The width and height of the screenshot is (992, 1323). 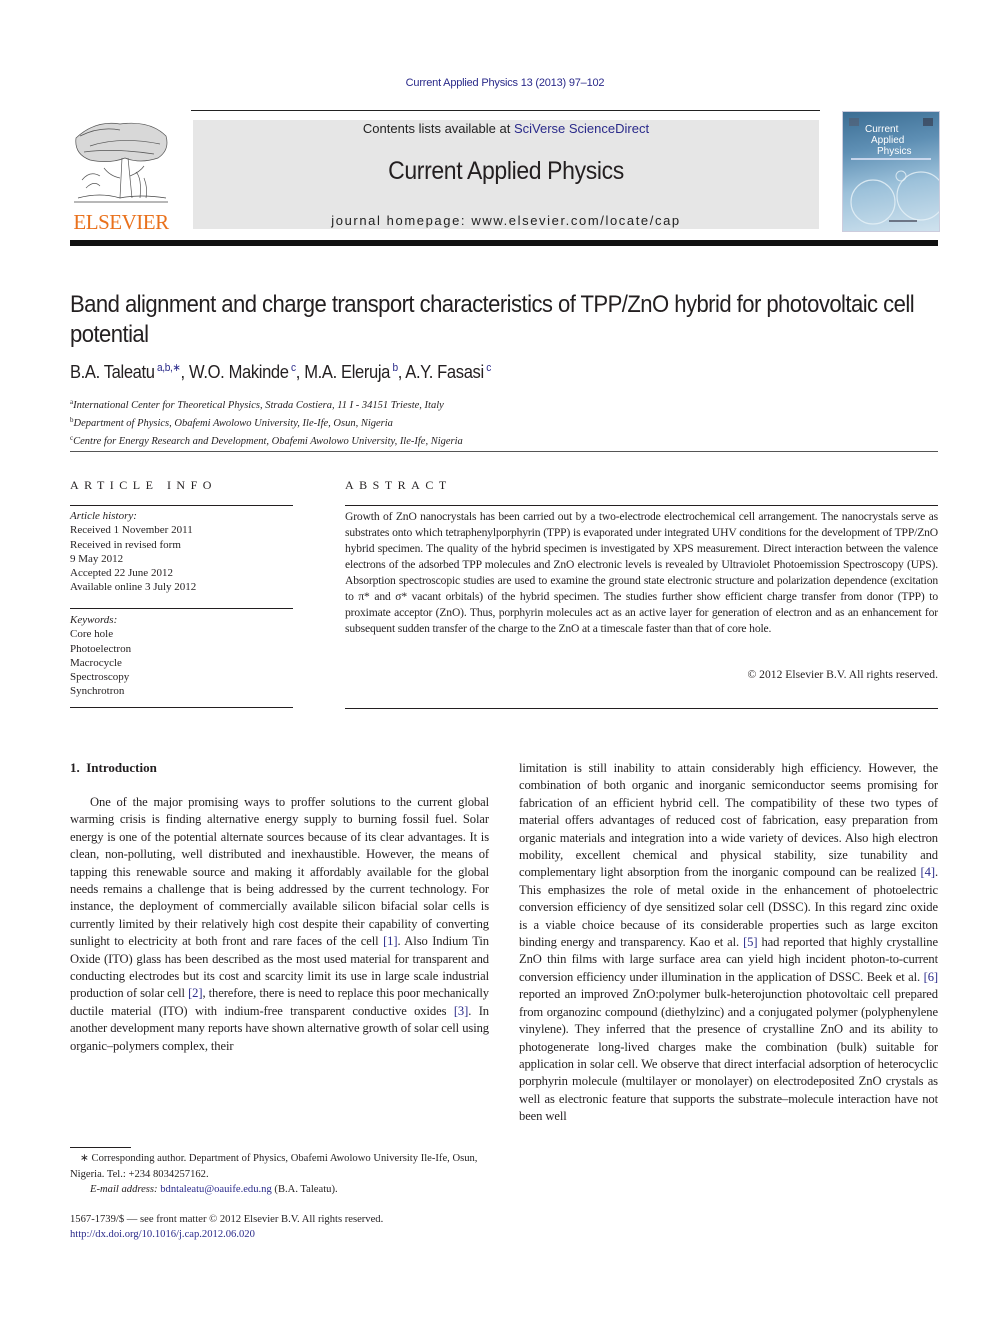 I want to click on email-label: E-mail address:, so click(x=124, y=1189).